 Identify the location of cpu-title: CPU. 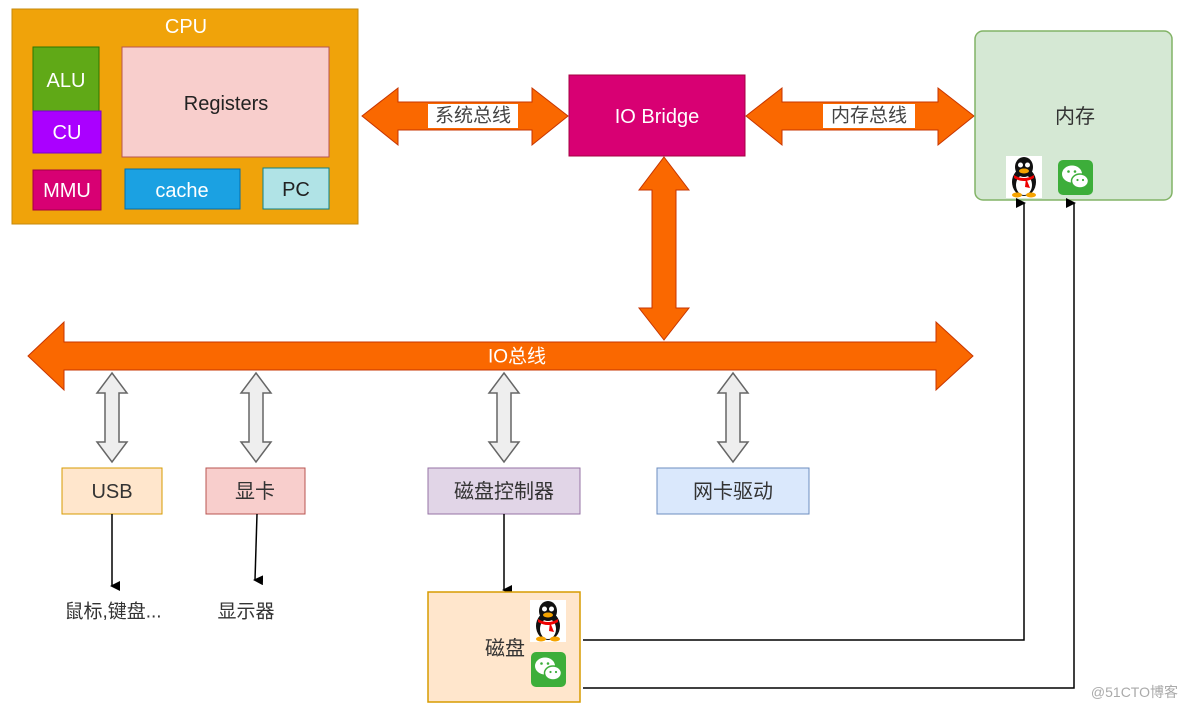
(186, 27).